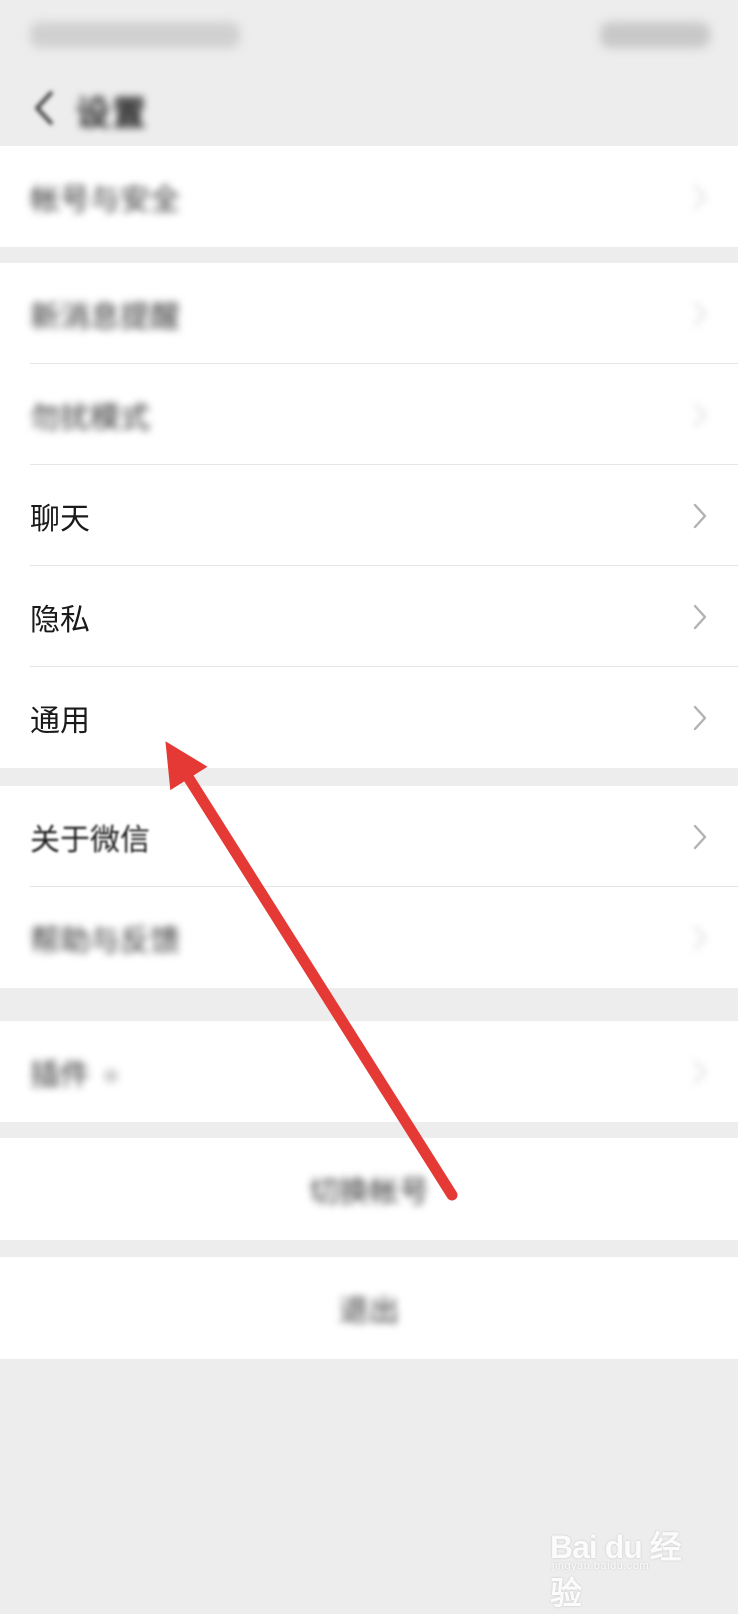  Describe the element at coordinates (369, 36) in the screenshot. I see `status-bar` at that location.